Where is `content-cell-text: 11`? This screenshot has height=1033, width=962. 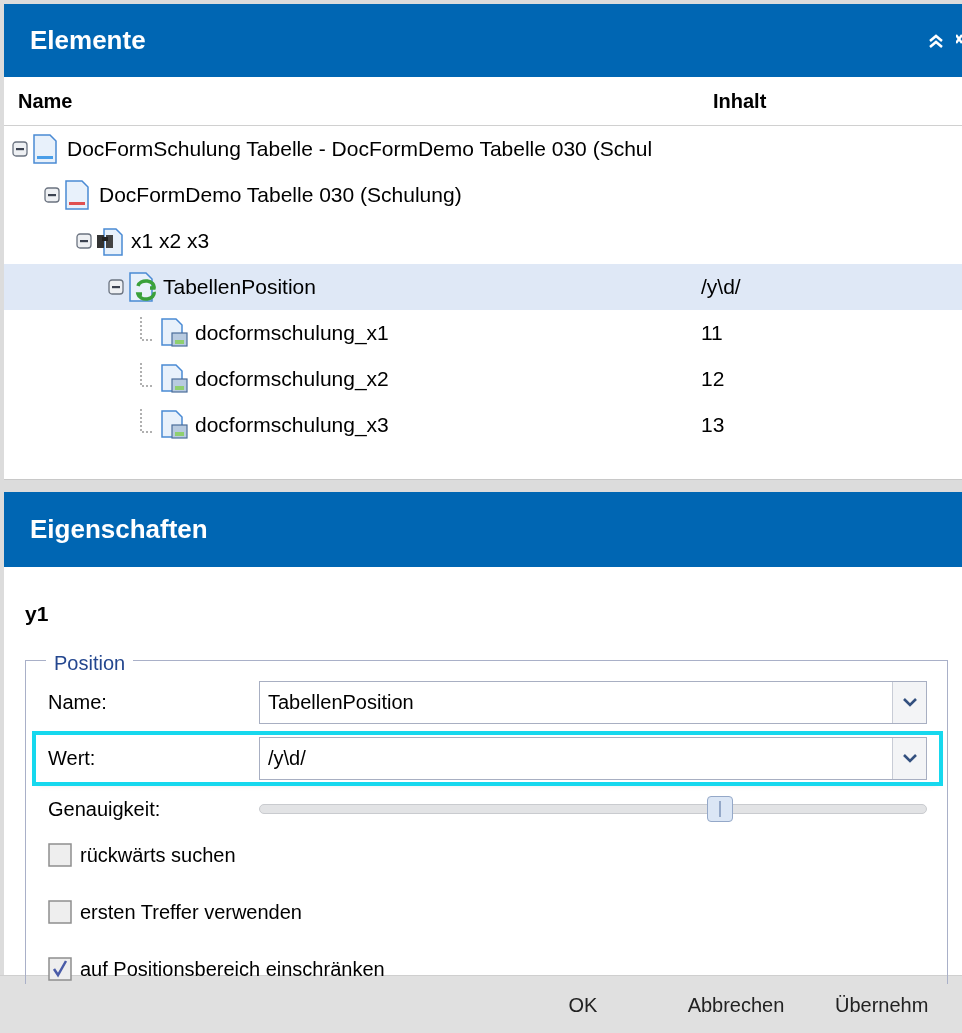
content-cell-text: 11 is located at coordinates (712, 333).